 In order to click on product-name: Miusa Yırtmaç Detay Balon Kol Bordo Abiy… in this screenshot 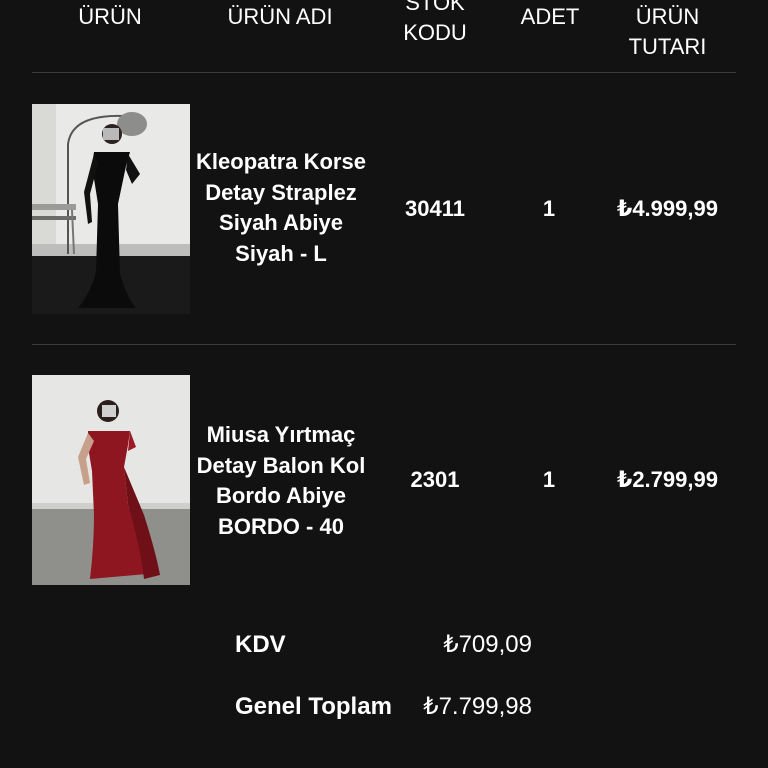, I will do `click(281, 481)`.